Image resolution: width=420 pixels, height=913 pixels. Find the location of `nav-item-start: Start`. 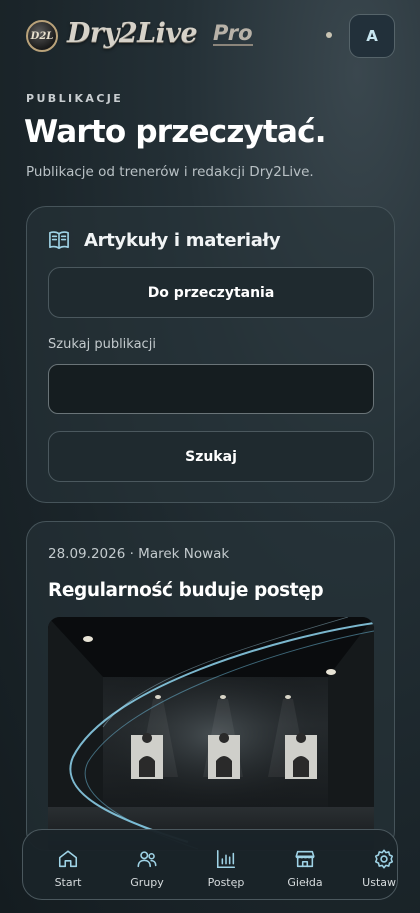

nav-item-start: Start is located at coordinates (68, 864).